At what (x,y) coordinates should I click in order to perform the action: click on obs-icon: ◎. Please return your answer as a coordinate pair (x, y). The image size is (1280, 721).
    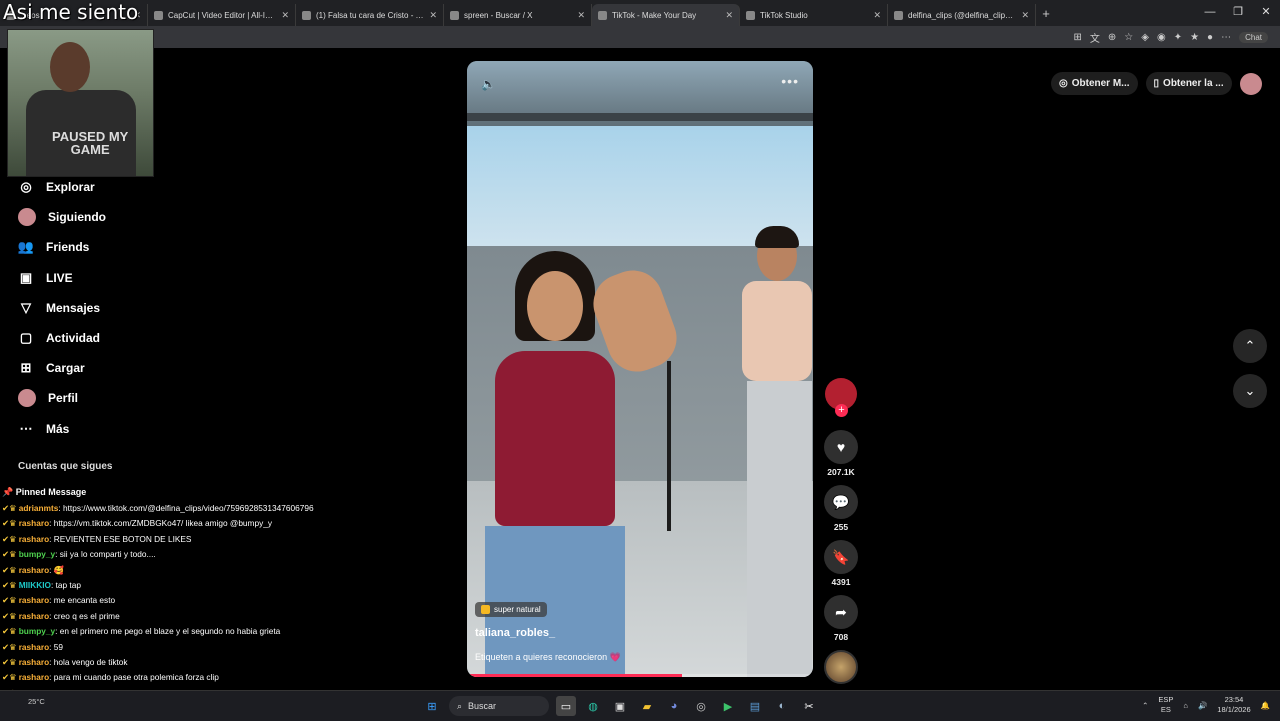
    Looking at the image, I should click on (701, 706).